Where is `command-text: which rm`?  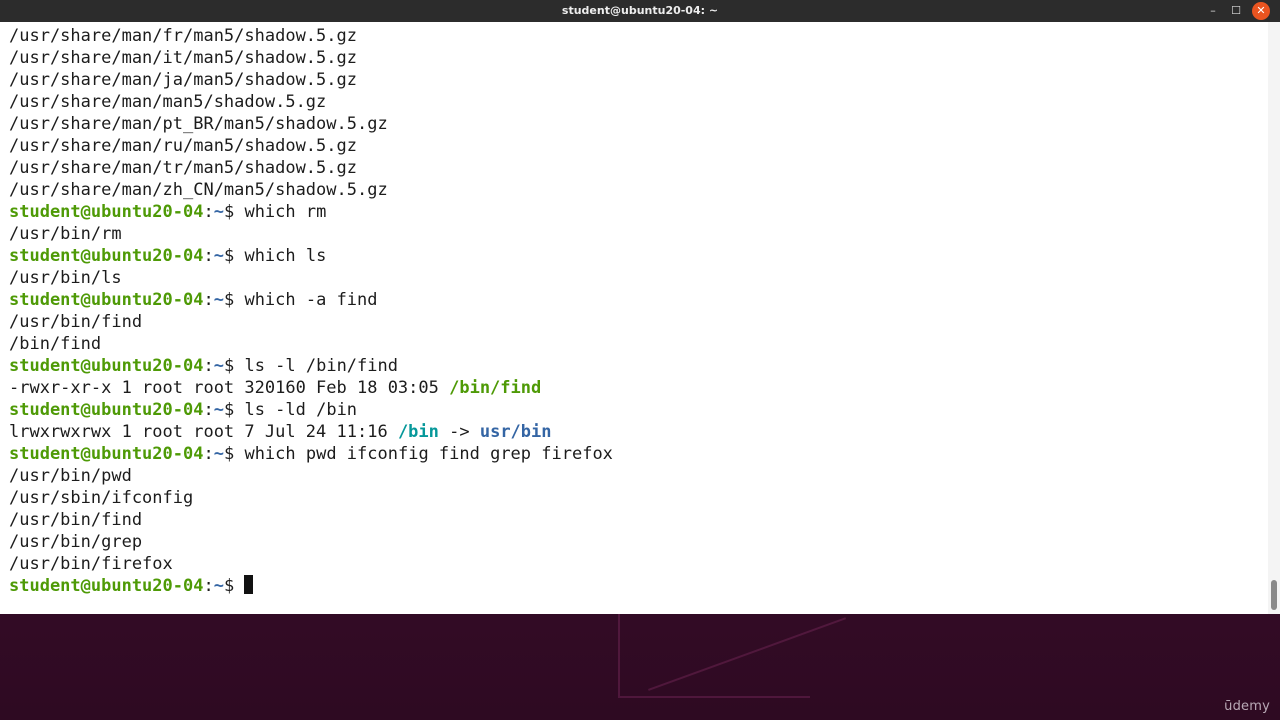 command-text: which rm is located at coordinates (285, 212).